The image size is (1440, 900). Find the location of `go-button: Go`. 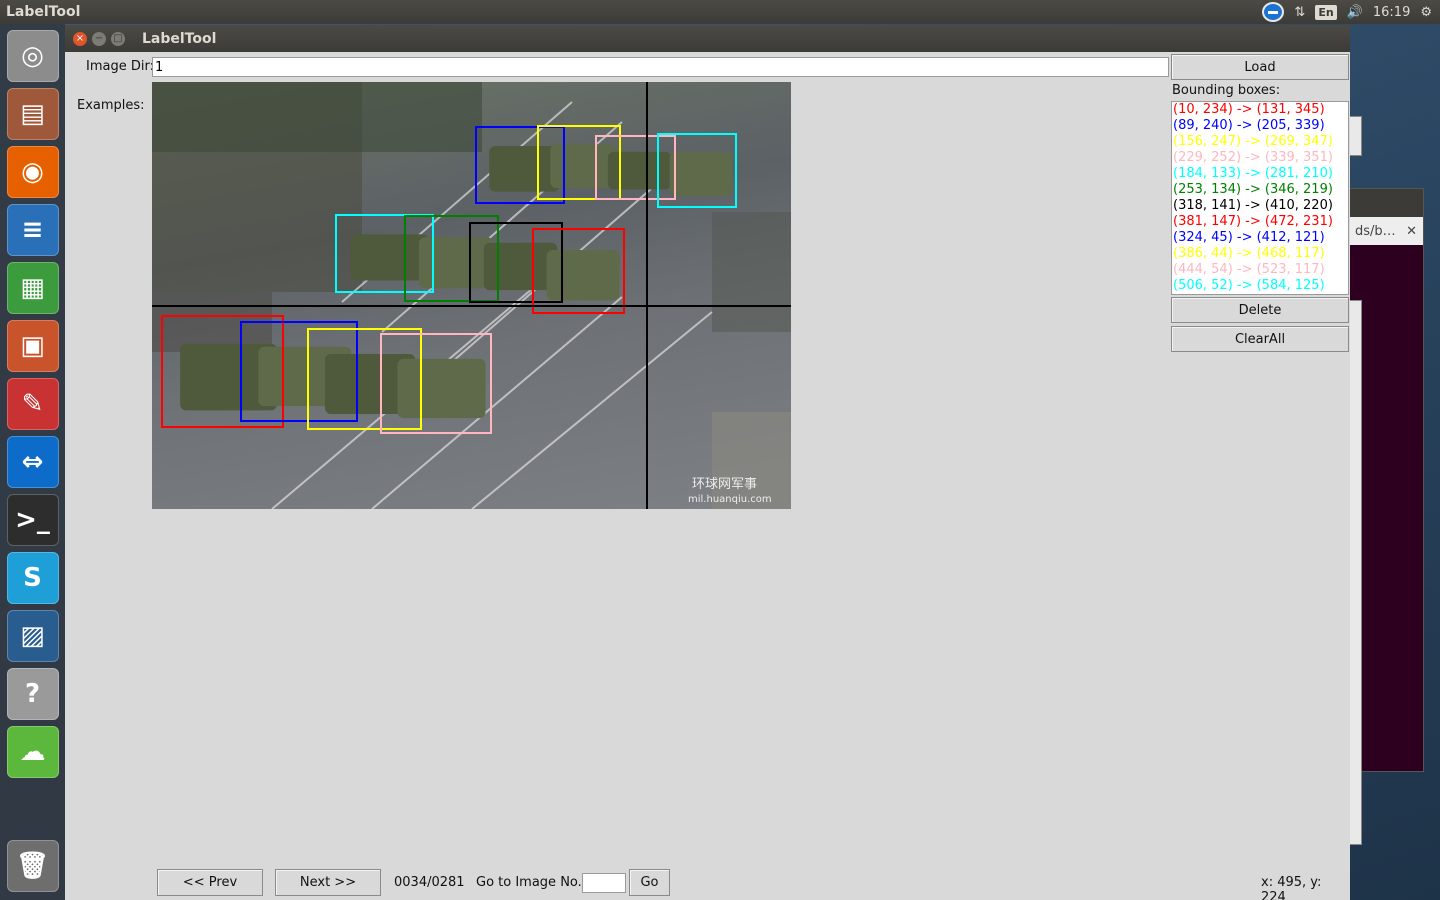

go-button: Go is located at coordinates (649, 882).